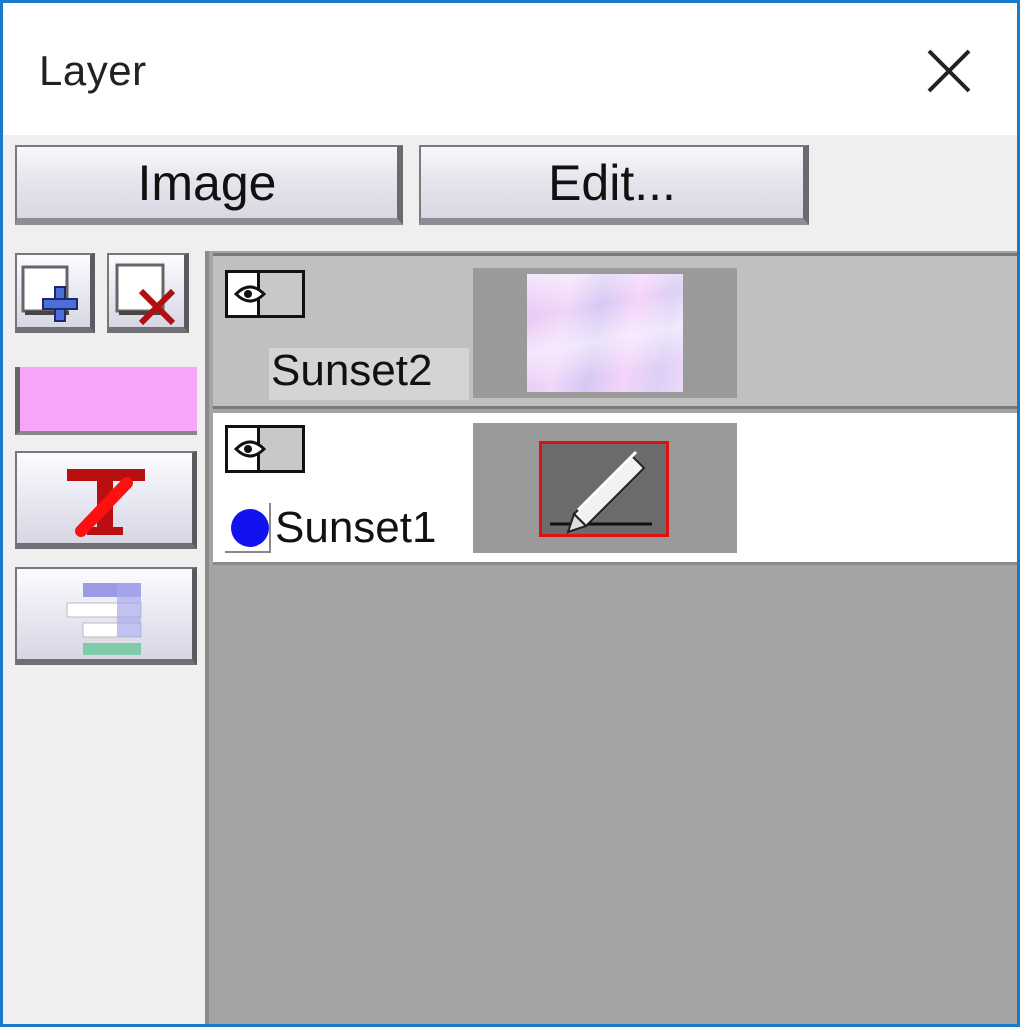 This screenshot has width=1020, height=1027. Describe the element at coordinates (49, 293) in the screenshot. I see `add-layer-icon` at that location.